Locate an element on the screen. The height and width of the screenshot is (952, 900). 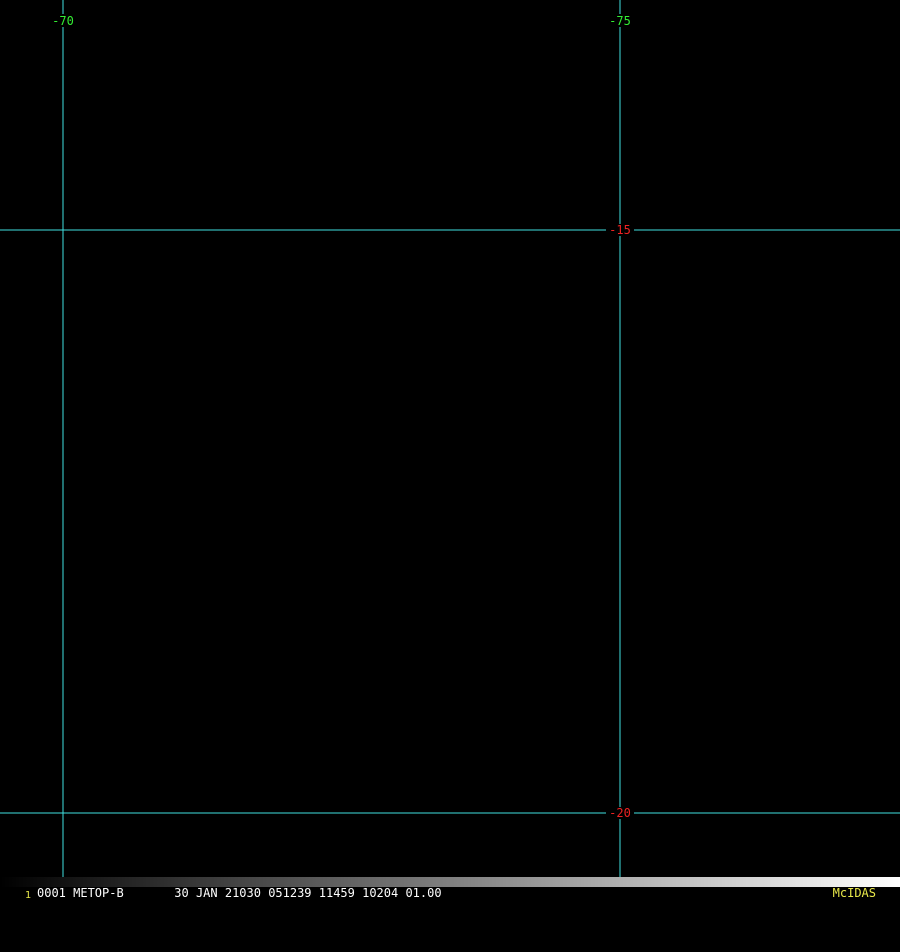
latitude-label: -20 is located at coordinates (620, 813).